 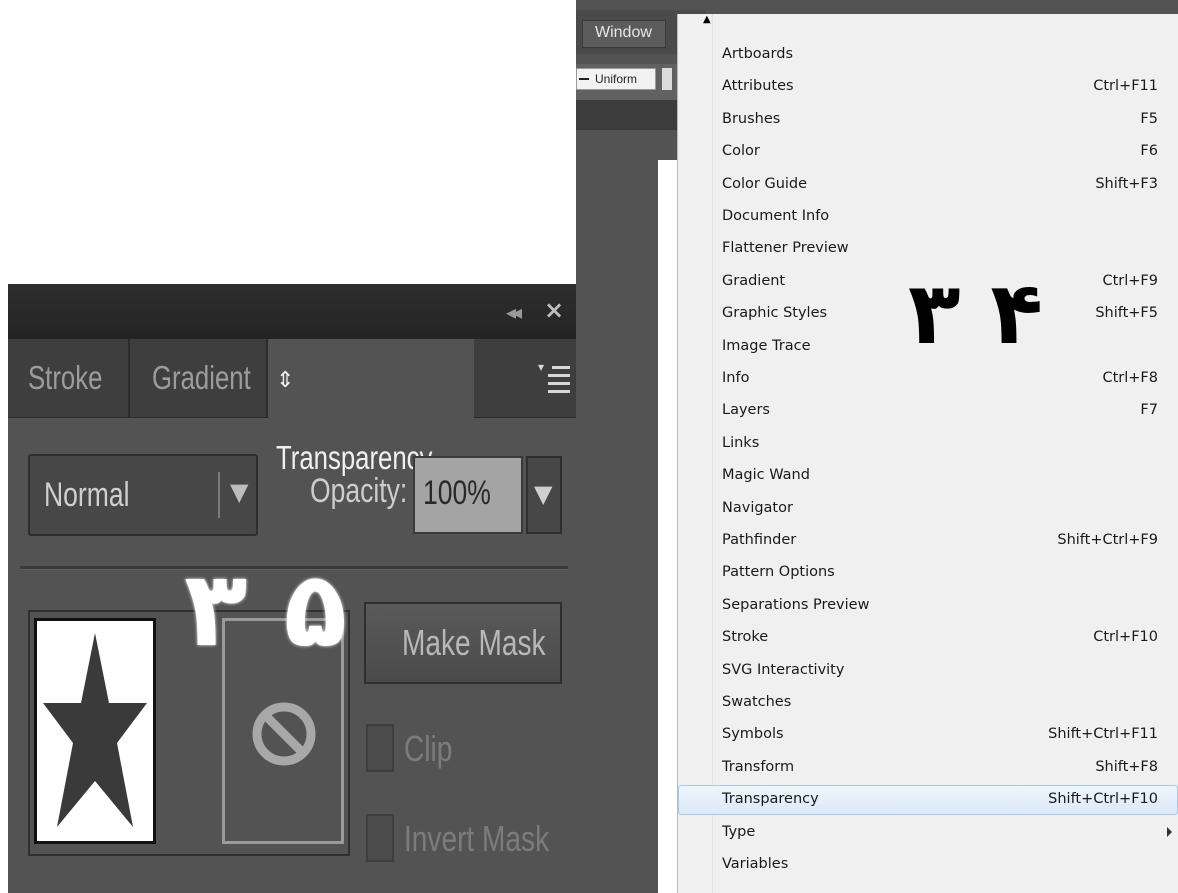 What do you see at coordinates (292, 311) in the screenshot?
I see `panel-title-bar: ◂◂ ×` at bounding box center [292, 311].